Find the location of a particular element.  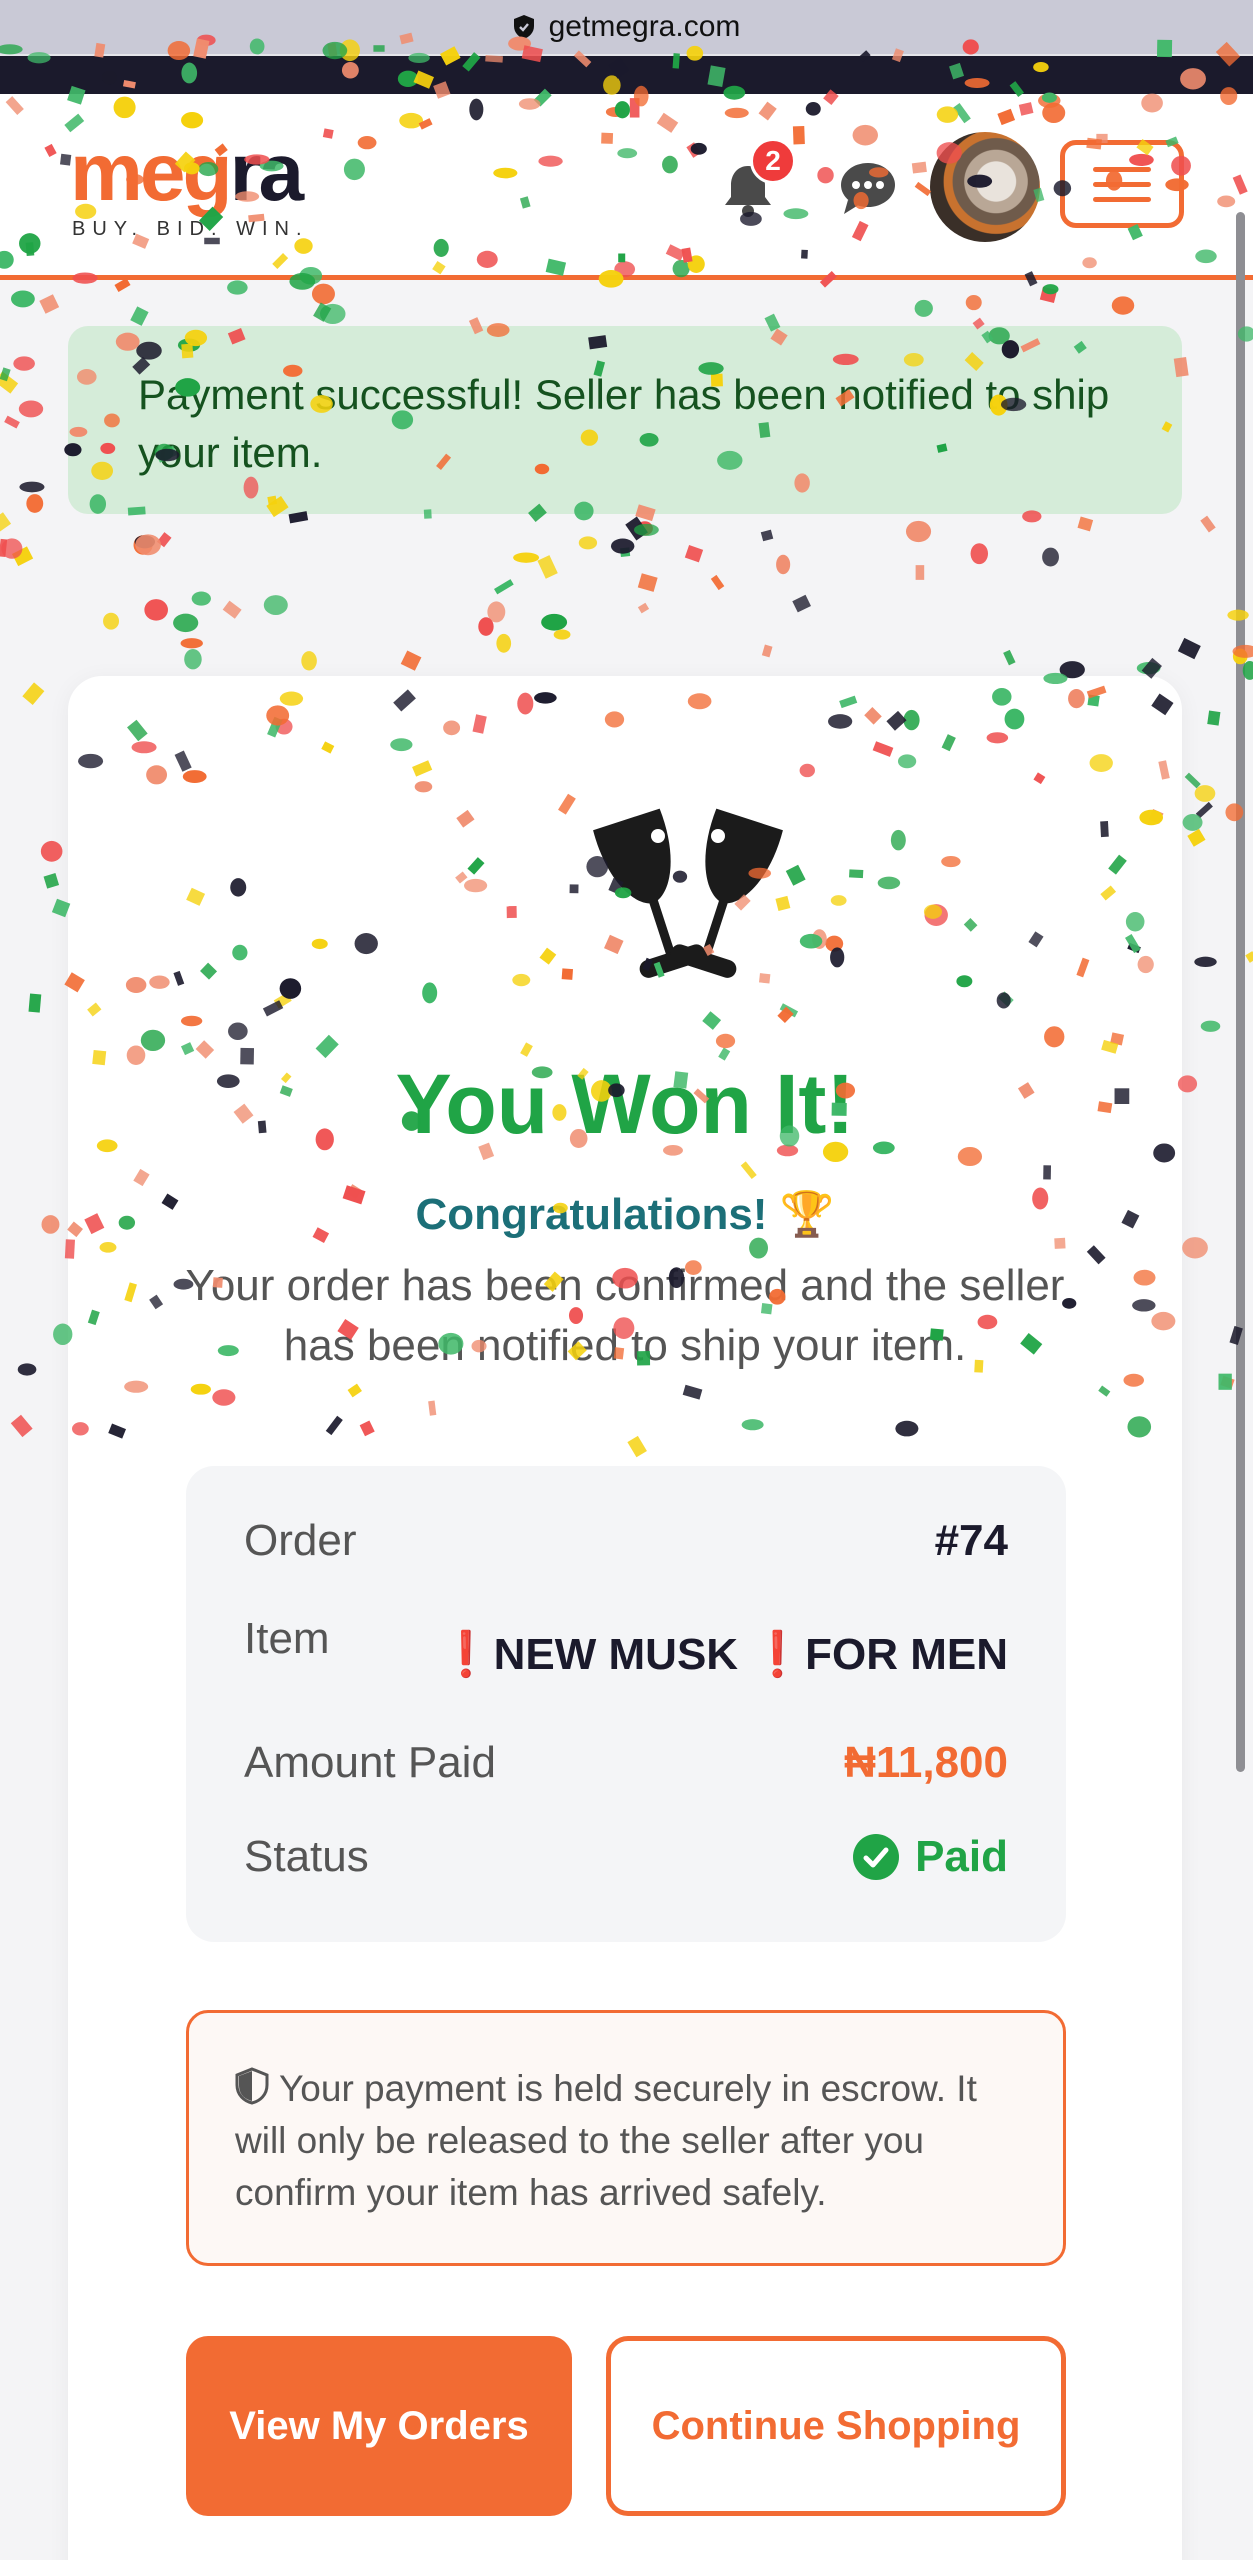

browser-url-bar: getmegra.com is located at coordinates (626, 28).